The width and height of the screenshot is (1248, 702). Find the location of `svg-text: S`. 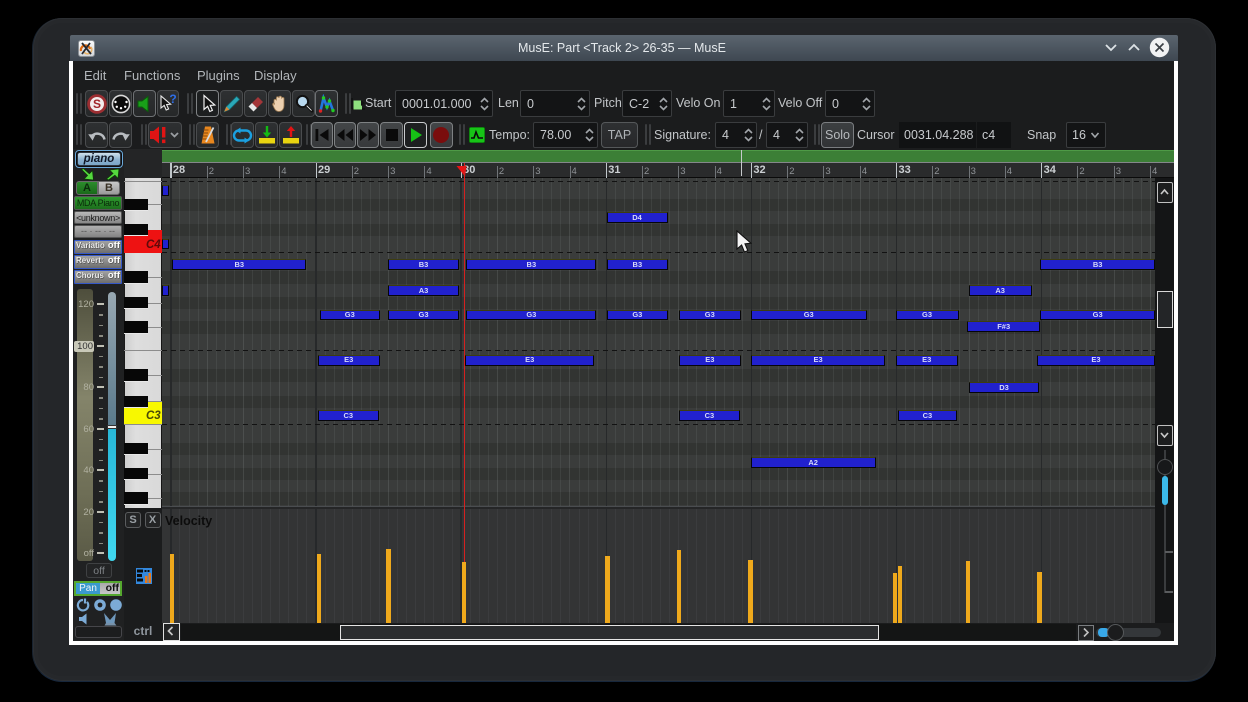

svg-text: S is located at coordinates (96, 104).